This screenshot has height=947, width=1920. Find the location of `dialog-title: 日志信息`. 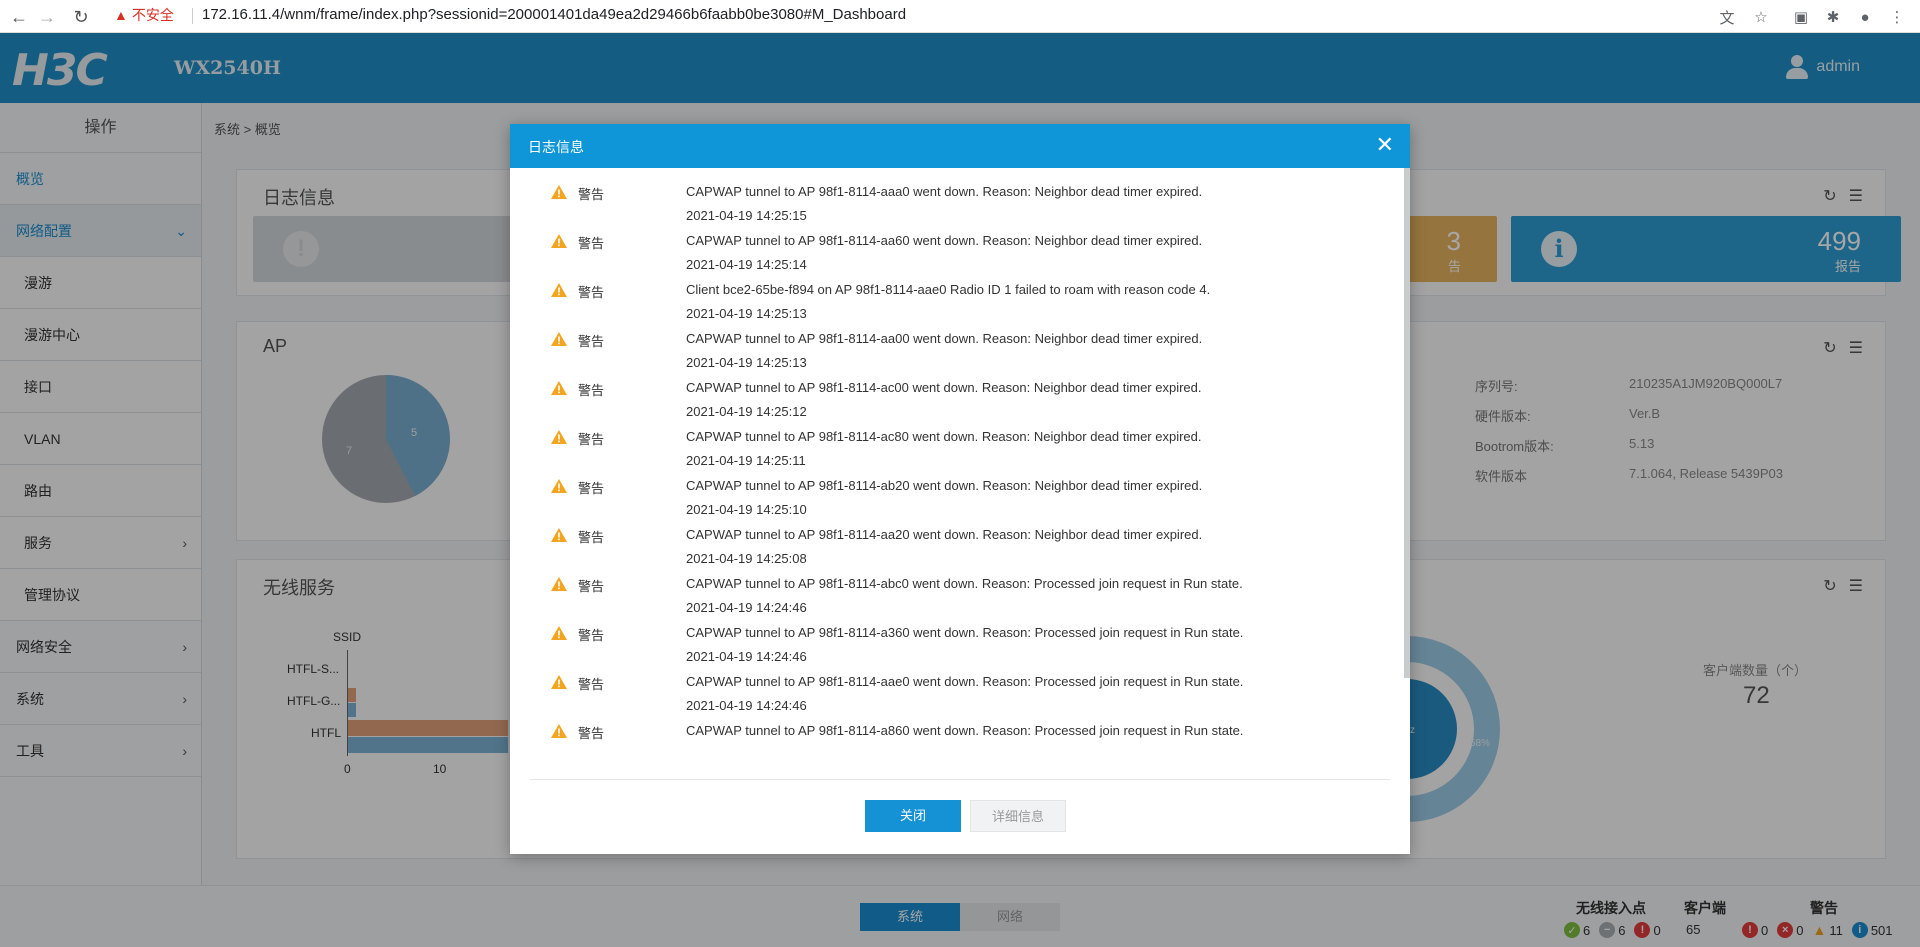

dialog-title: 日志信息 is located at coordinates (556, 147).